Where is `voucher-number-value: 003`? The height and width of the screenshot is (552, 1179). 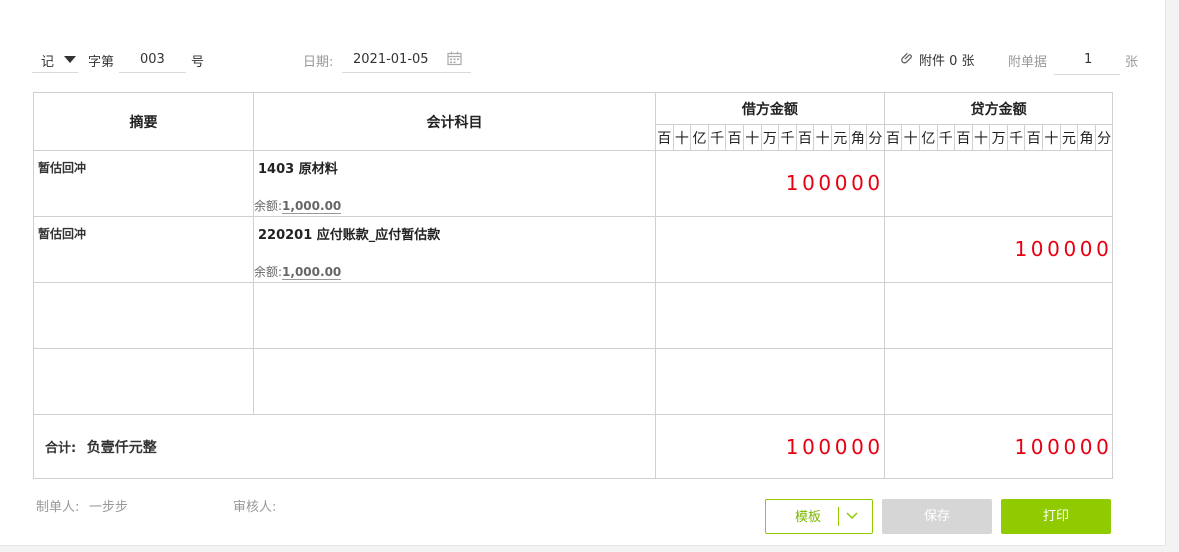 voucher-number-value: 003 is located at coordinates (152, 59).